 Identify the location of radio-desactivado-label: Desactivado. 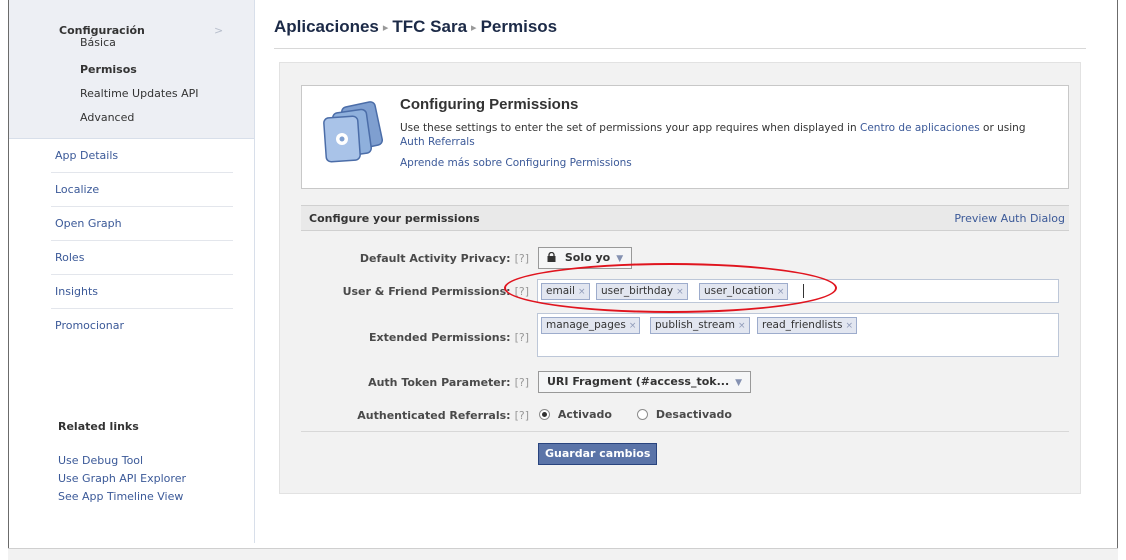
(693, 414).